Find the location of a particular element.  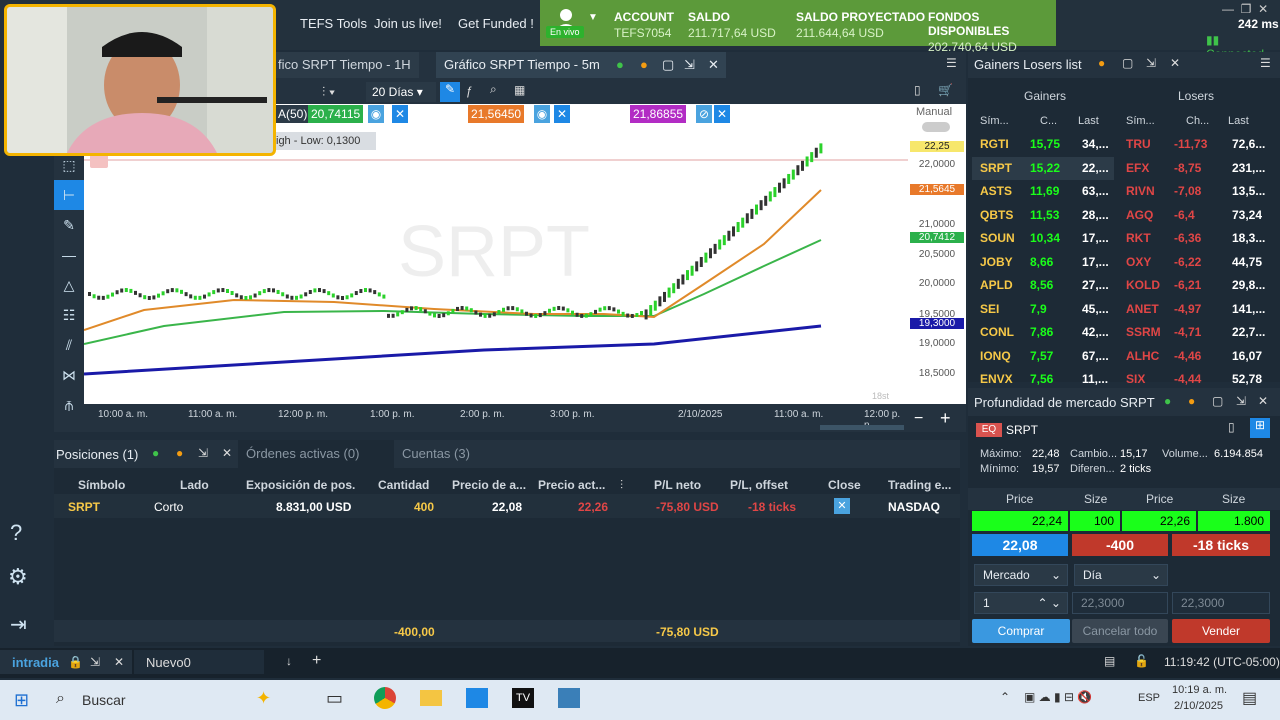

loser-cell: -4,71 is located at coordinates (1187, 332).